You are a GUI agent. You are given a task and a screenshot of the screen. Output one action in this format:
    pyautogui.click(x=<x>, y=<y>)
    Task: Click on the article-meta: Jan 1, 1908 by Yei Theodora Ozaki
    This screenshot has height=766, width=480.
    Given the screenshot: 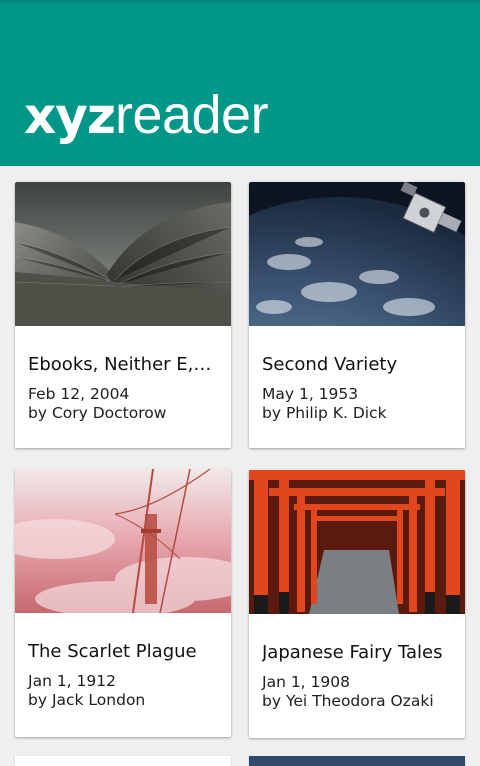 What is the action you would take?
    pyautogui.click(x=348, y=692)
    